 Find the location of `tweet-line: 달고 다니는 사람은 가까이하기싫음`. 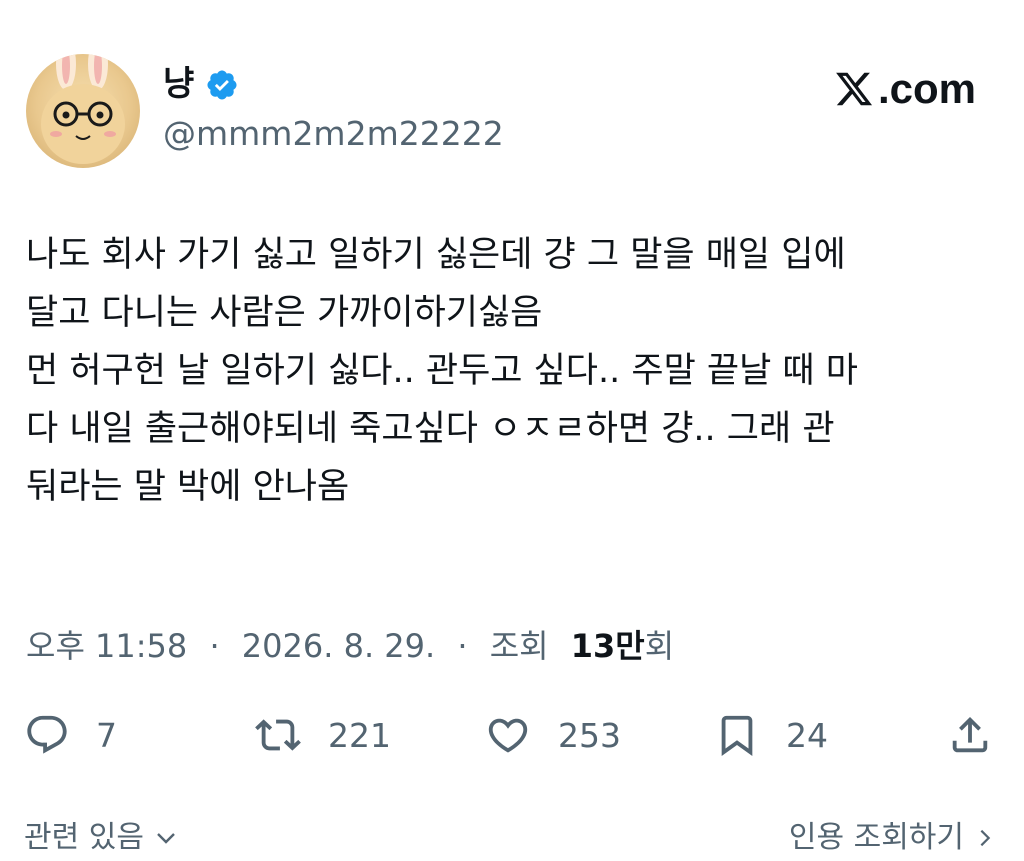

tweet-line: 달고 다니는 사람은 가까이하기싫음 is located at coordinates (284, 313).